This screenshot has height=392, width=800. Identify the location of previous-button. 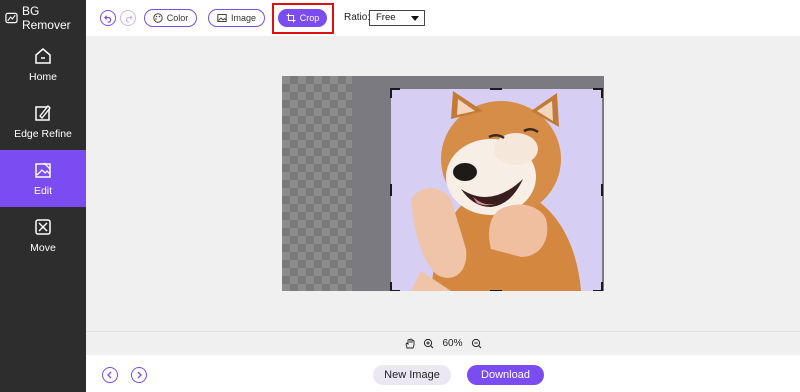
(110, 375).